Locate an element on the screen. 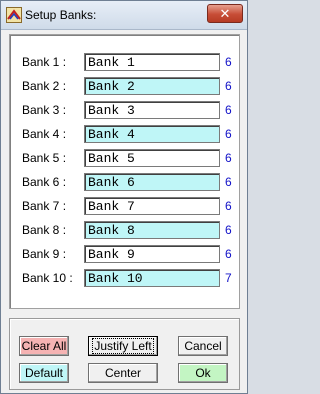 The height and width of the screenshot is (394, 320). ok-label: Ok is located at coordinates (203, 373).